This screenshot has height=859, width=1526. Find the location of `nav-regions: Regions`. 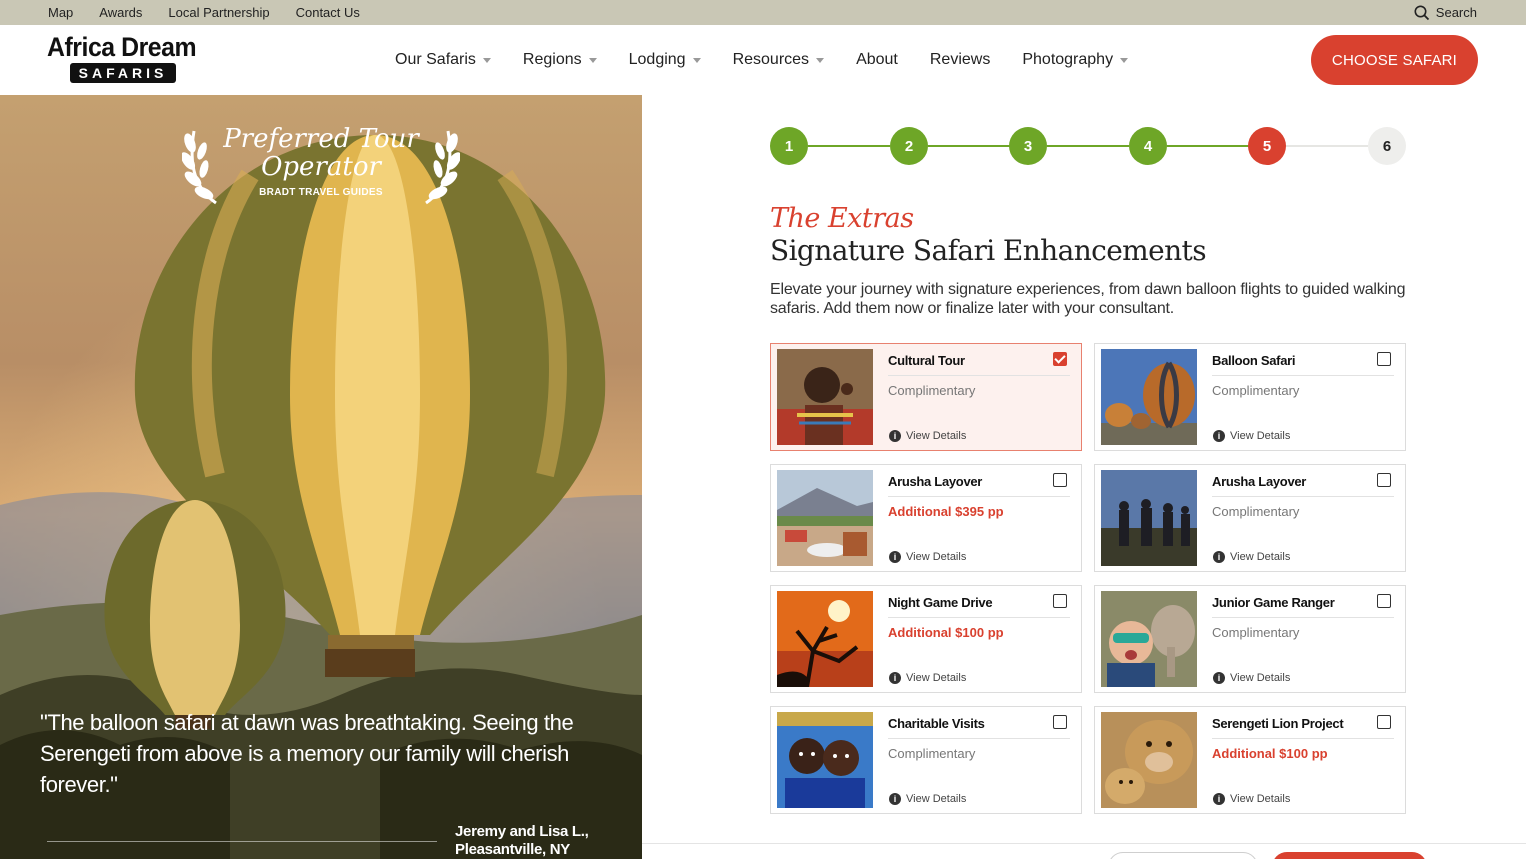

nav-regions: Regions is located at coordinates (560, 60).